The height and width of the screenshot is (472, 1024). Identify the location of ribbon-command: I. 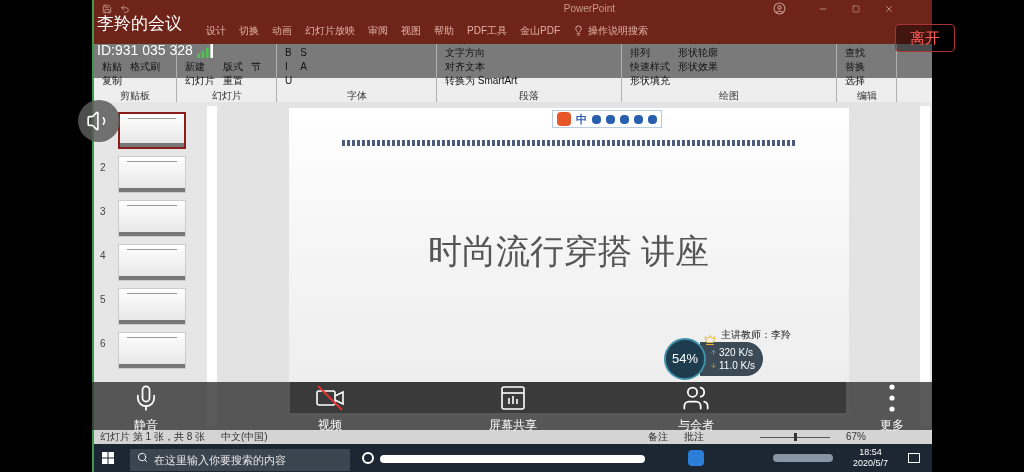
(289, 67).